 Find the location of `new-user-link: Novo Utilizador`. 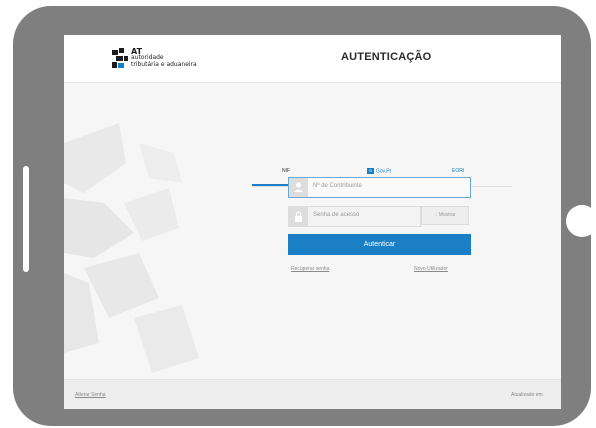

new-user-link: Novo Utilizador is located at coordinates (431, 269).